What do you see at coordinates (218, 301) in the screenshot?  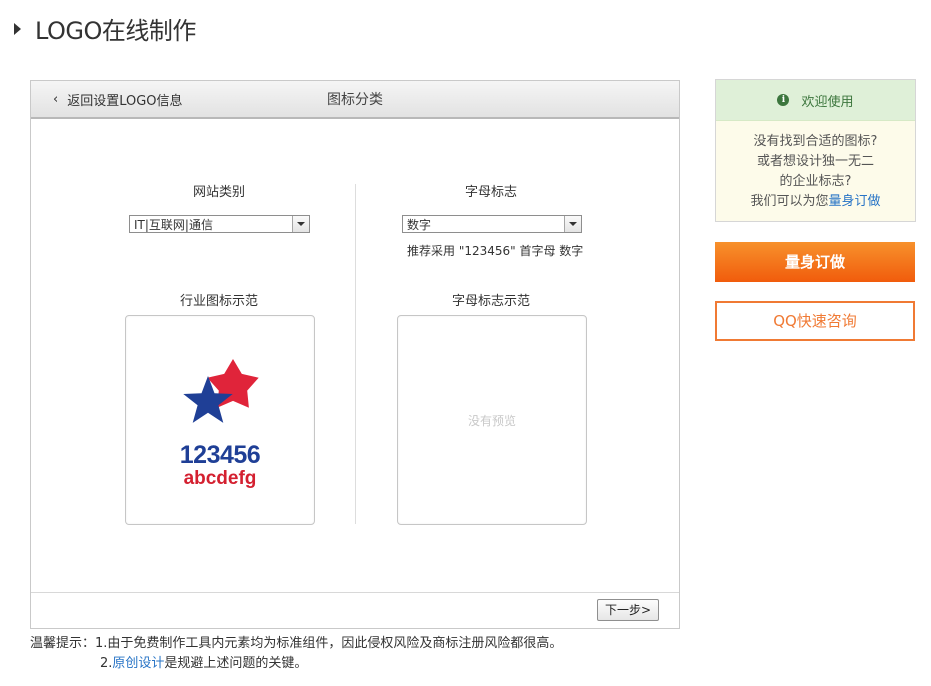 I see `industry-icon-sample-label: 行业图标示范` at bounding box center [218, 301].